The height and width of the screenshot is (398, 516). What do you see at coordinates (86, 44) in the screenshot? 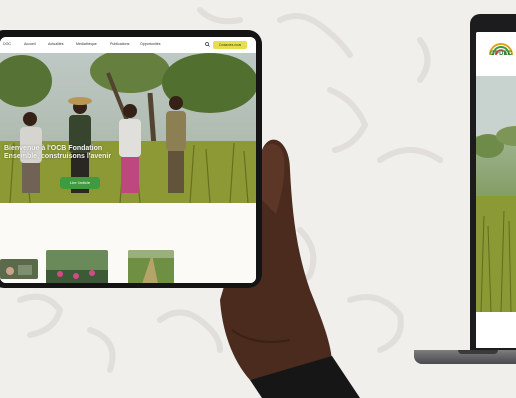
I see `nav-item-mediatheque: Médiathèque` at bounding box center [86, 44].